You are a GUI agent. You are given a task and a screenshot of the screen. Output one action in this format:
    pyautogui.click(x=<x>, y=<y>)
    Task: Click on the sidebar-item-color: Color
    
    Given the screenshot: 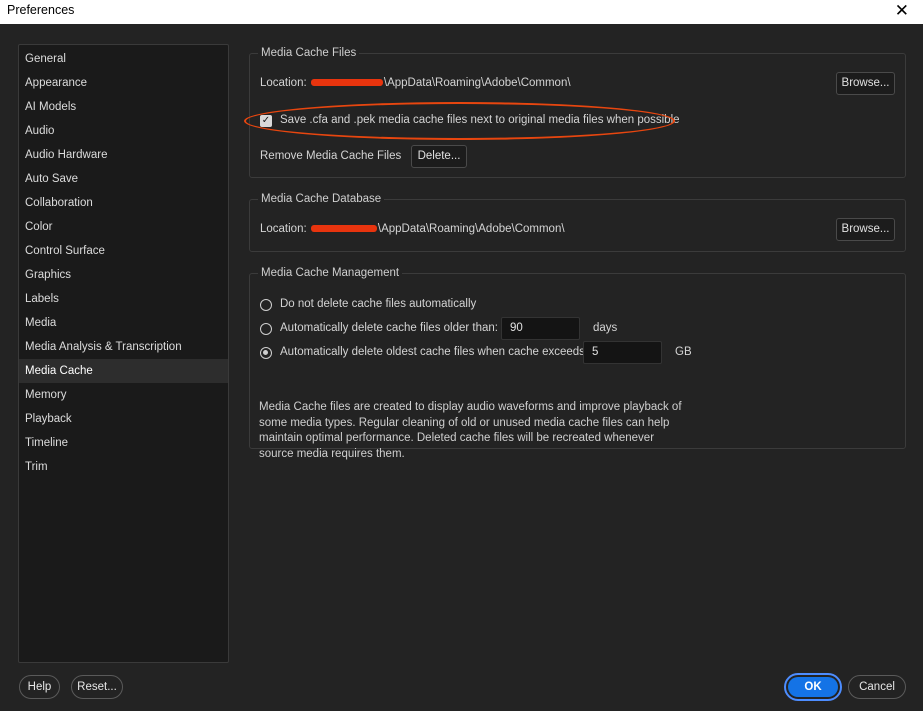 What is the action you would take?
    pyautogui.click(x=123, y=227)
    